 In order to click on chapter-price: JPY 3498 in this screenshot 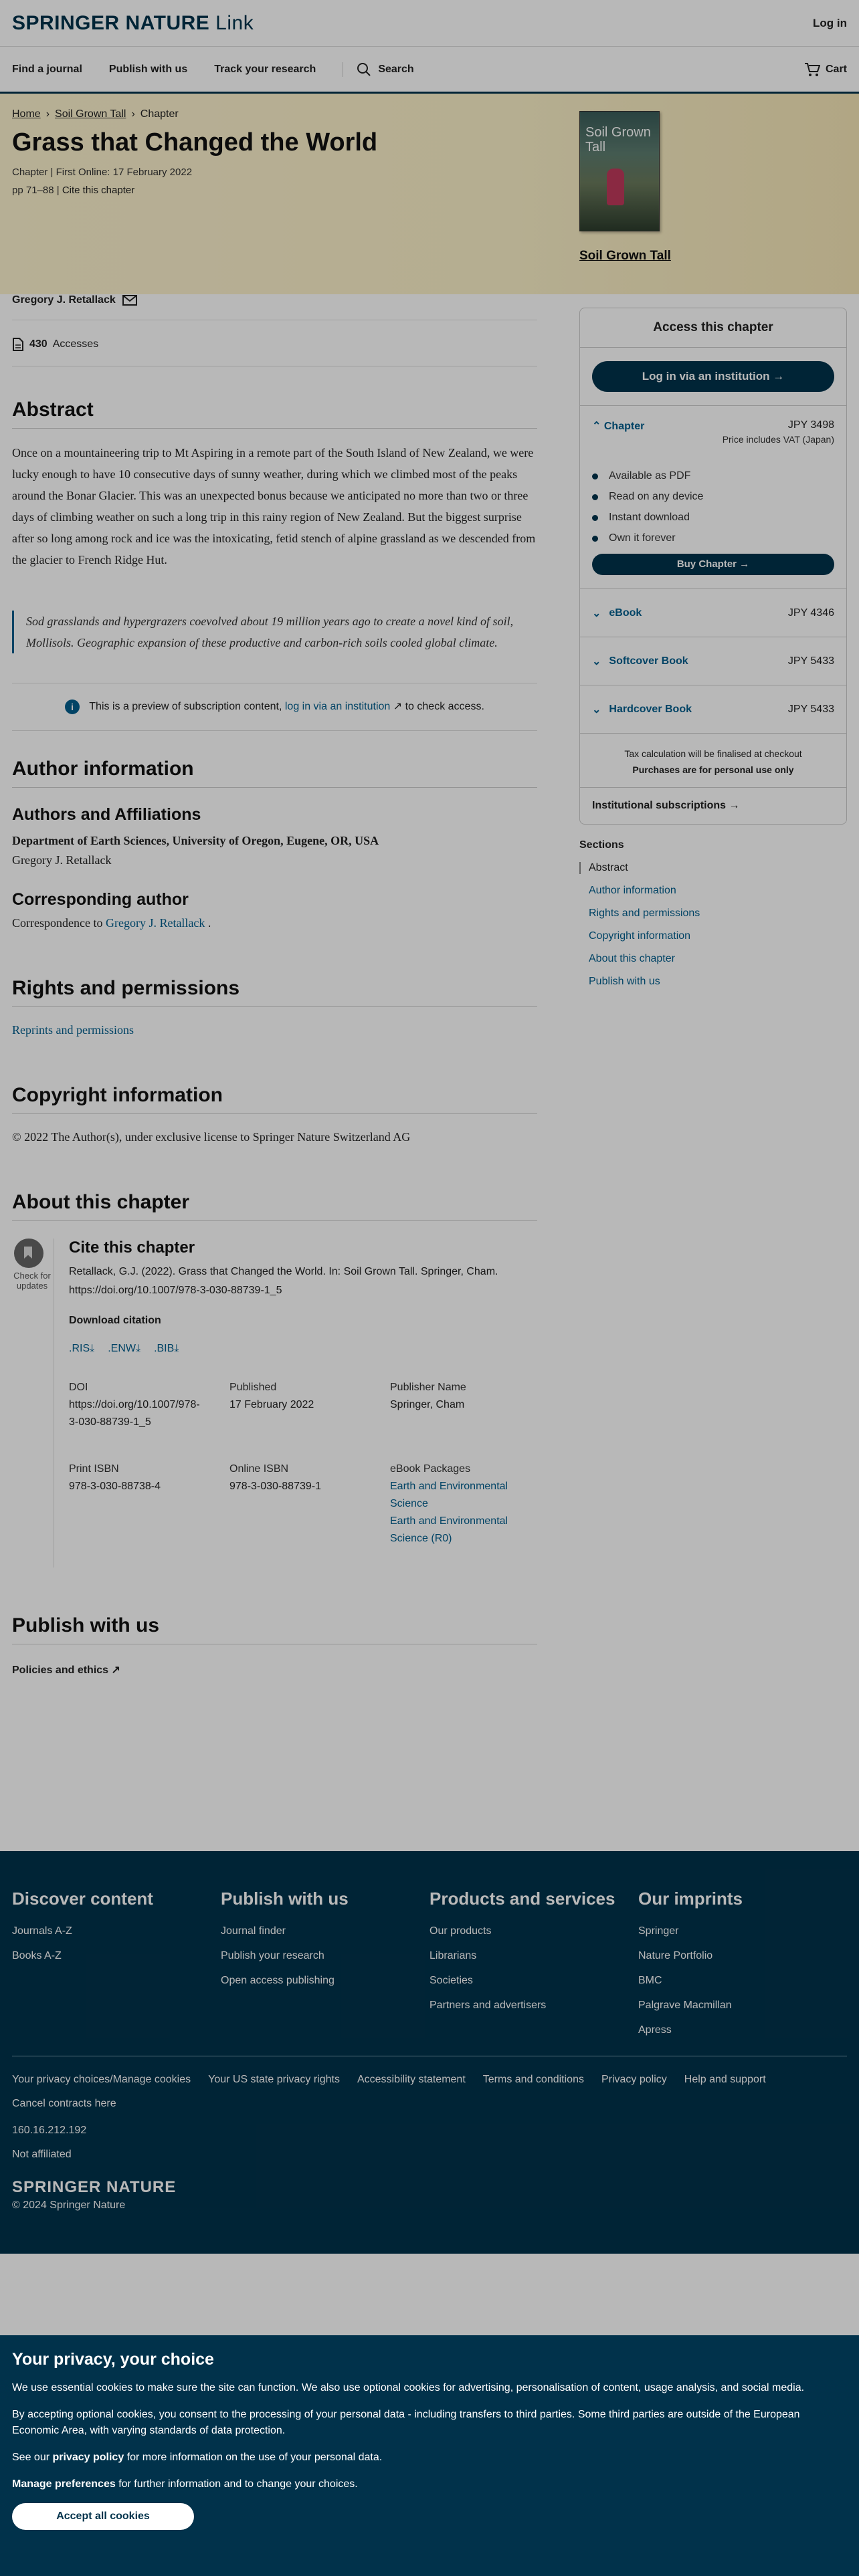, I will do `click(811, 425)`.